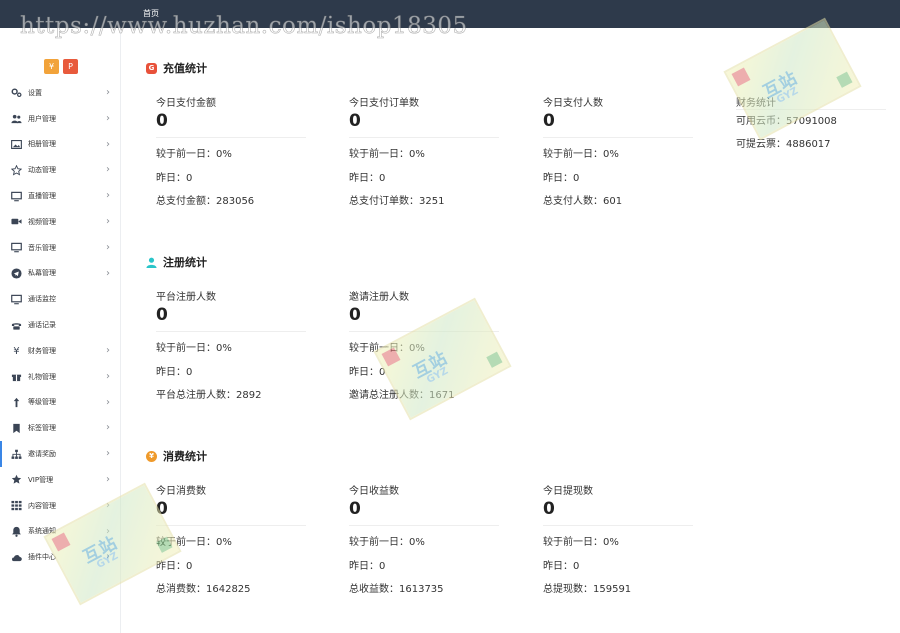 The width and height of the screenshot is (900, 633). I want to click on yen-circle-icon: ¥, so click(151, 456).